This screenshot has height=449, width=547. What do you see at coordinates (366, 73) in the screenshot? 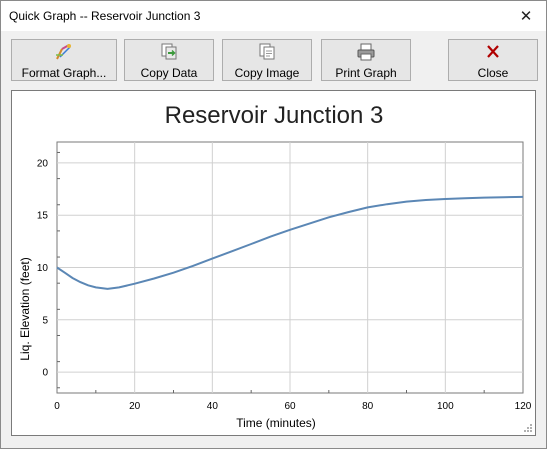
I see `print-graph-label: Print Graph` at bounding box center [366, 73].